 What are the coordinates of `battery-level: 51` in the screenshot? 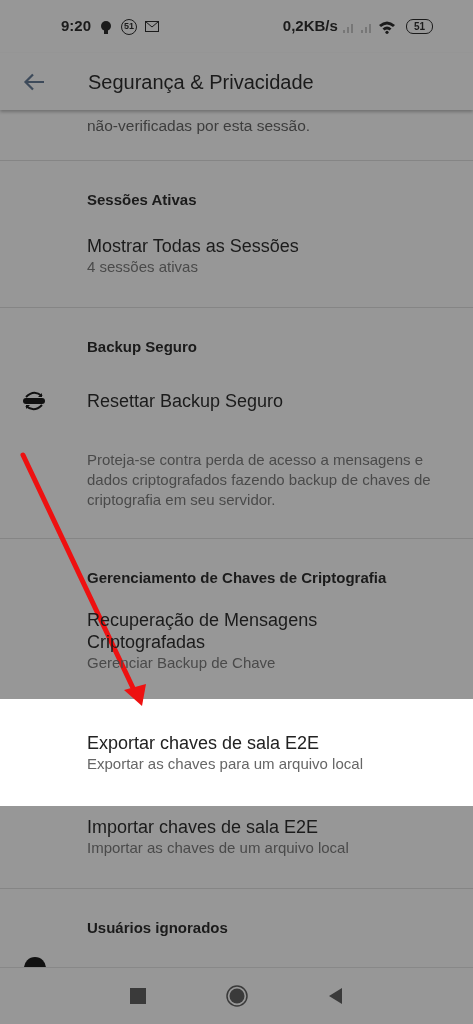 It's located at (419, 26).